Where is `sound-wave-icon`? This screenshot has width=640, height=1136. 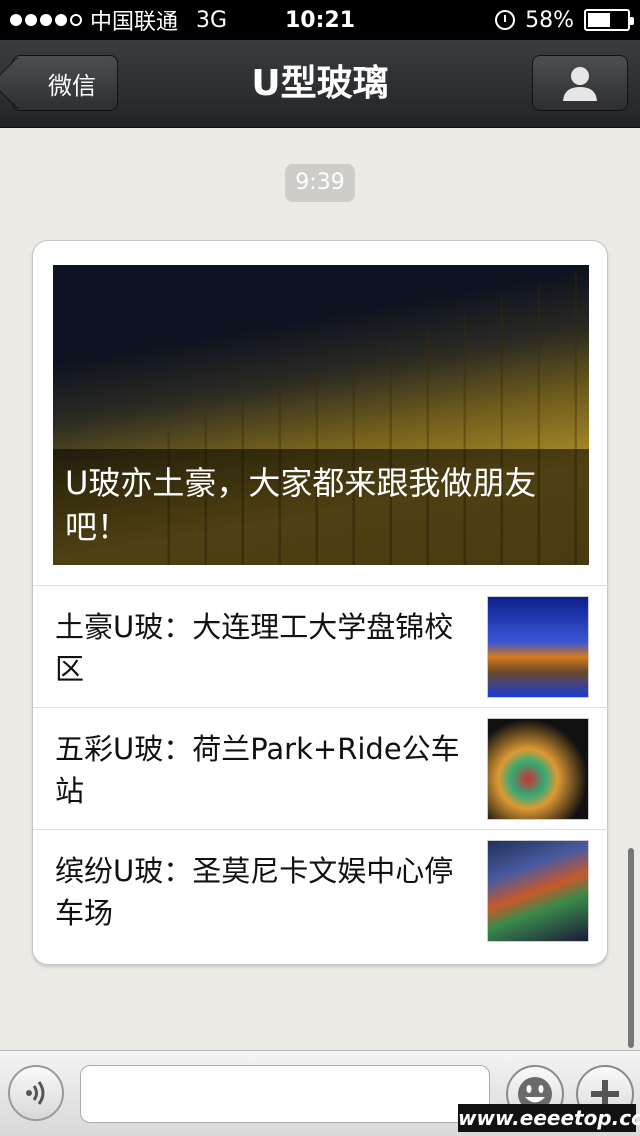 sound-wave-icon is located at coordinates (35, 1093).